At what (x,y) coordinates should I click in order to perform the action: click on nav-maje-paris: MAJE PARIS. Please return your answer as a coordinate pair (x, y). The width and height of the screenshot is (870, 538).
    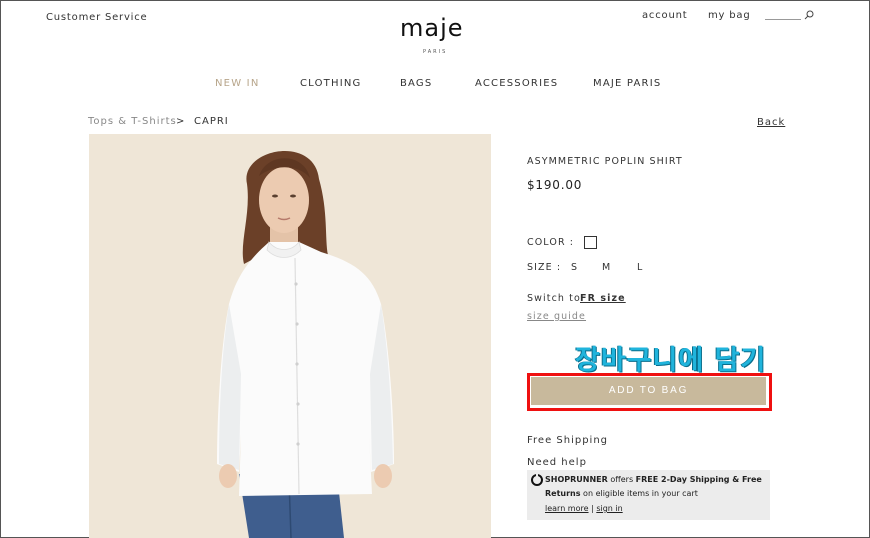
    Looking at the image, I should click on (627, 83).